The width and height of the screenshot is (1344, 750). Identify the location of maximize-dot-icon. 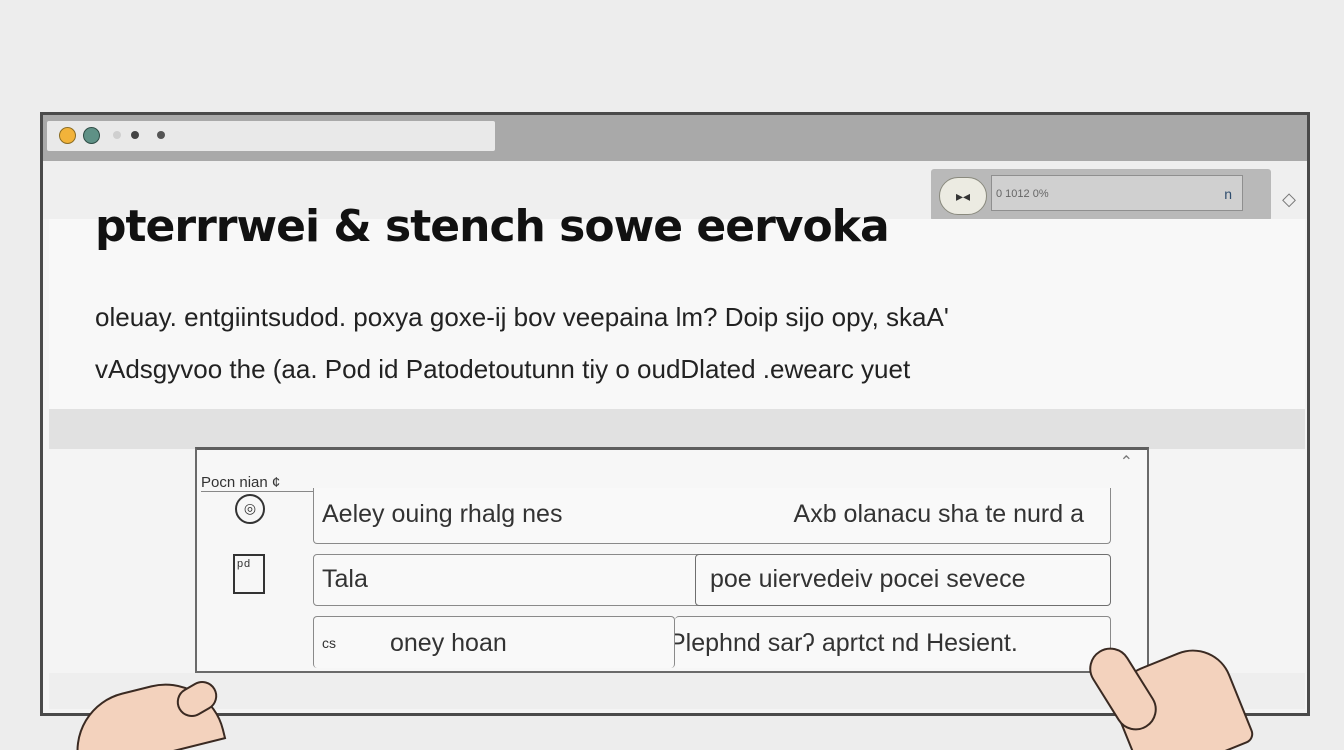
(91, 135).